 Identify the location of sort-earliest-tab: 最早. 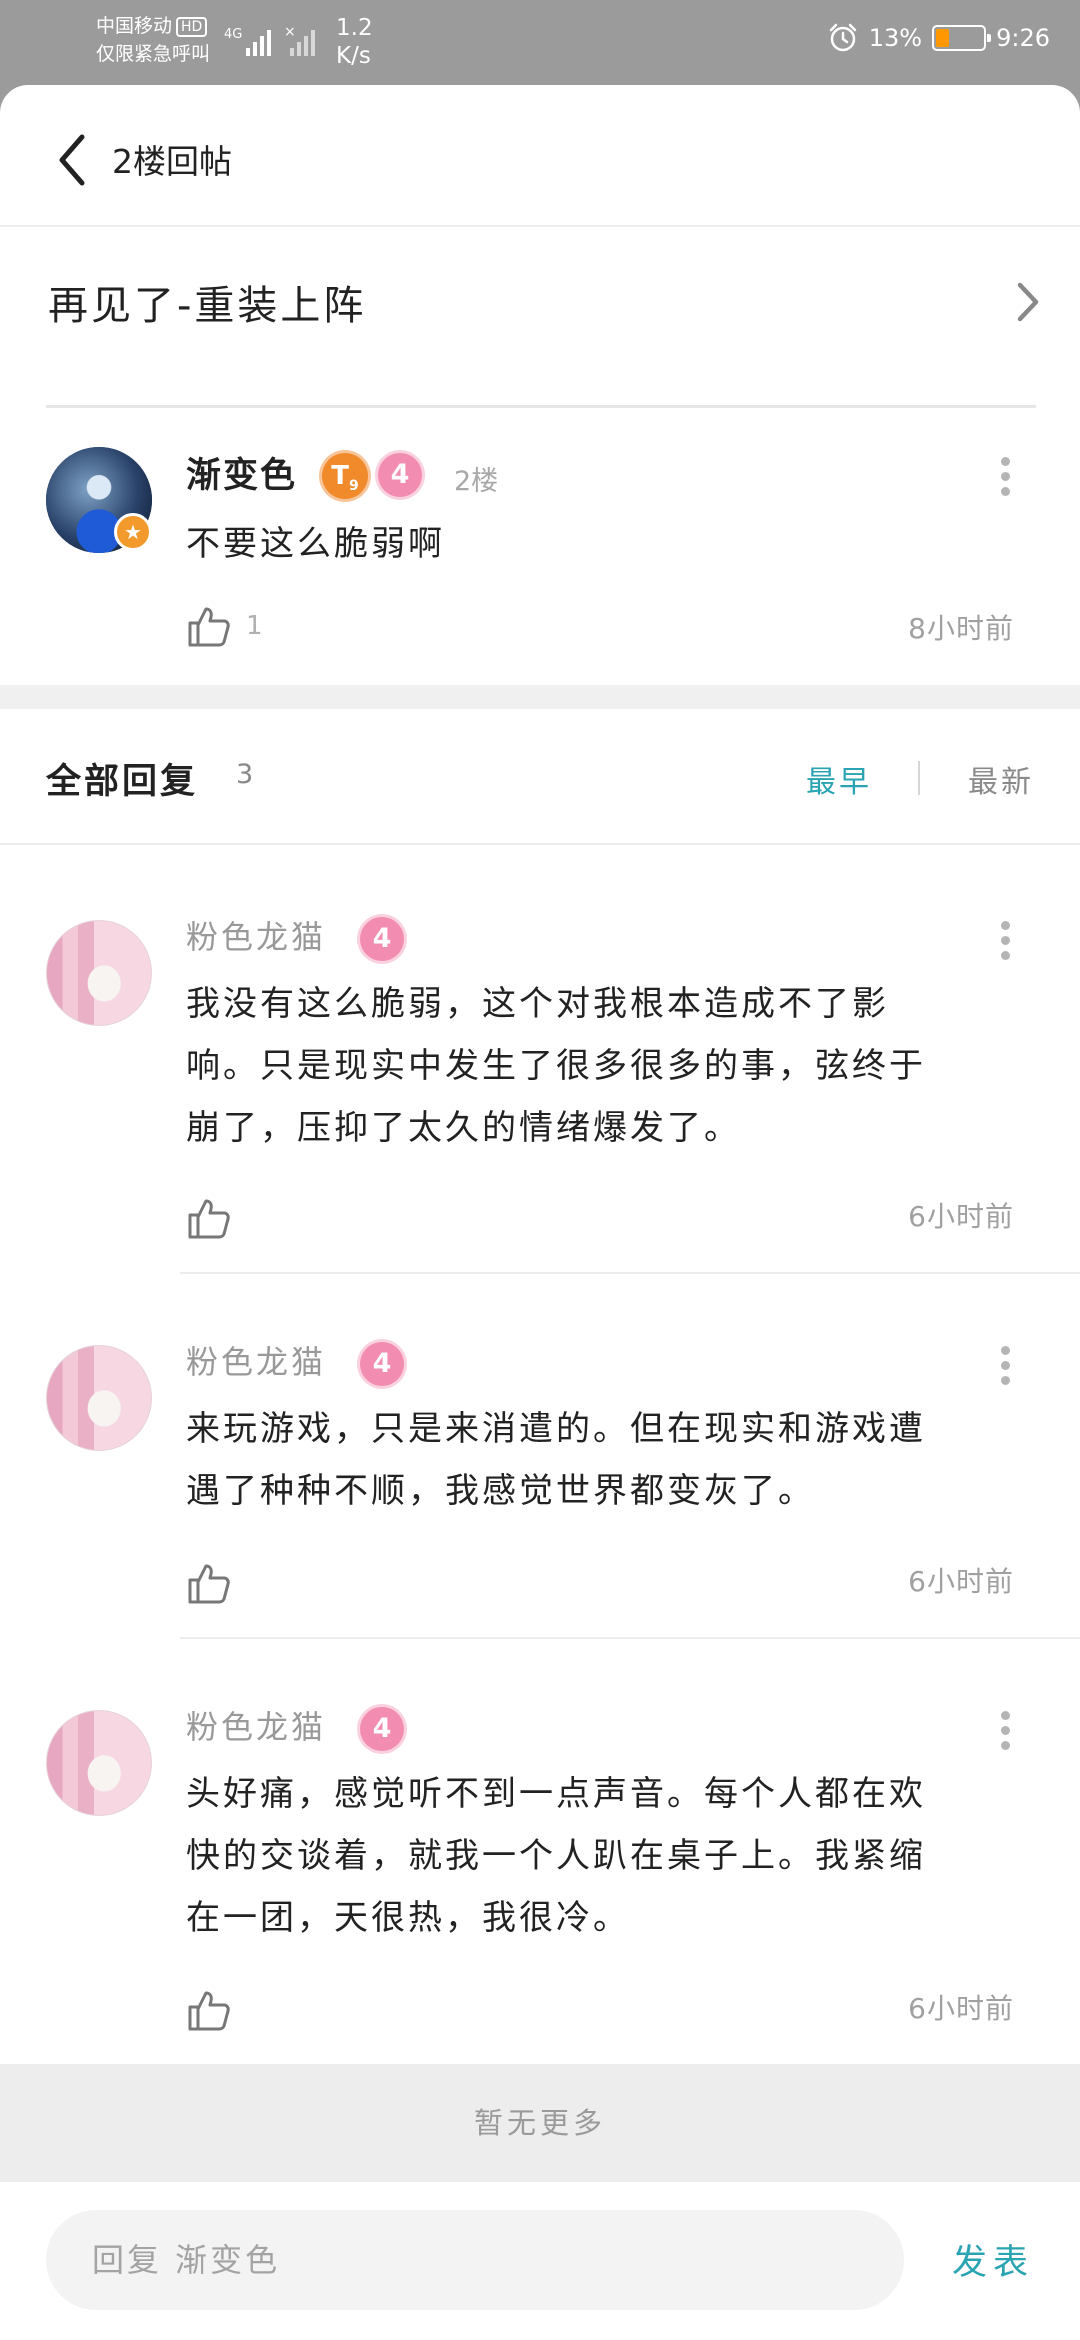
(839, 779).